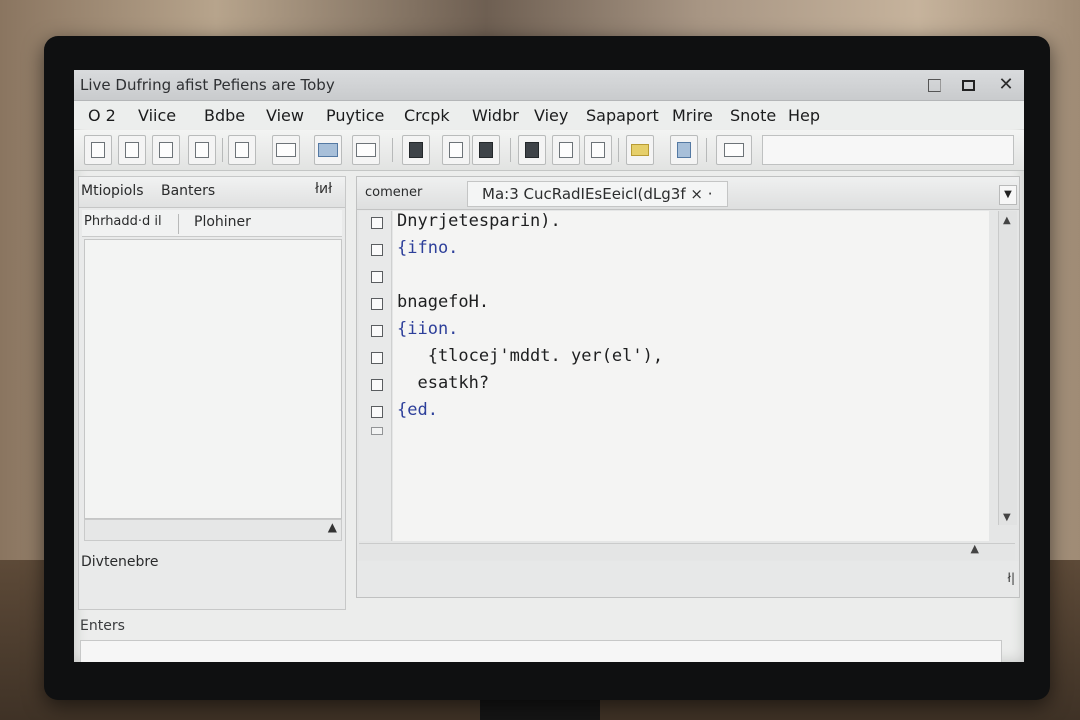 The width and height of the screenshot is (1080, 720). I want to click on print-preview-icon, so click(598, 150).